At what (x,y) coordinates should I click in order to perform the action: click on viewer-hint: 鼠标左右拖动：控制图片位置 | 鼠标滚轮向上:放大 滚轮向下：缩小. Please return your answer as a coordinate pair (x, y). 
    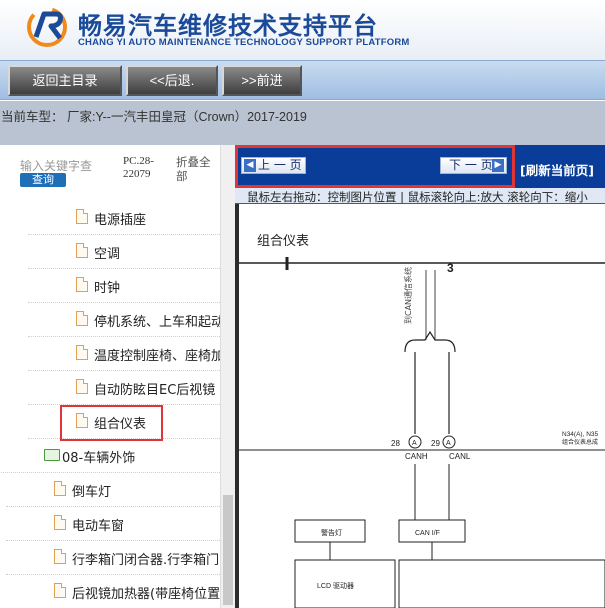
    Looking at the image, I should click on (420, 196).